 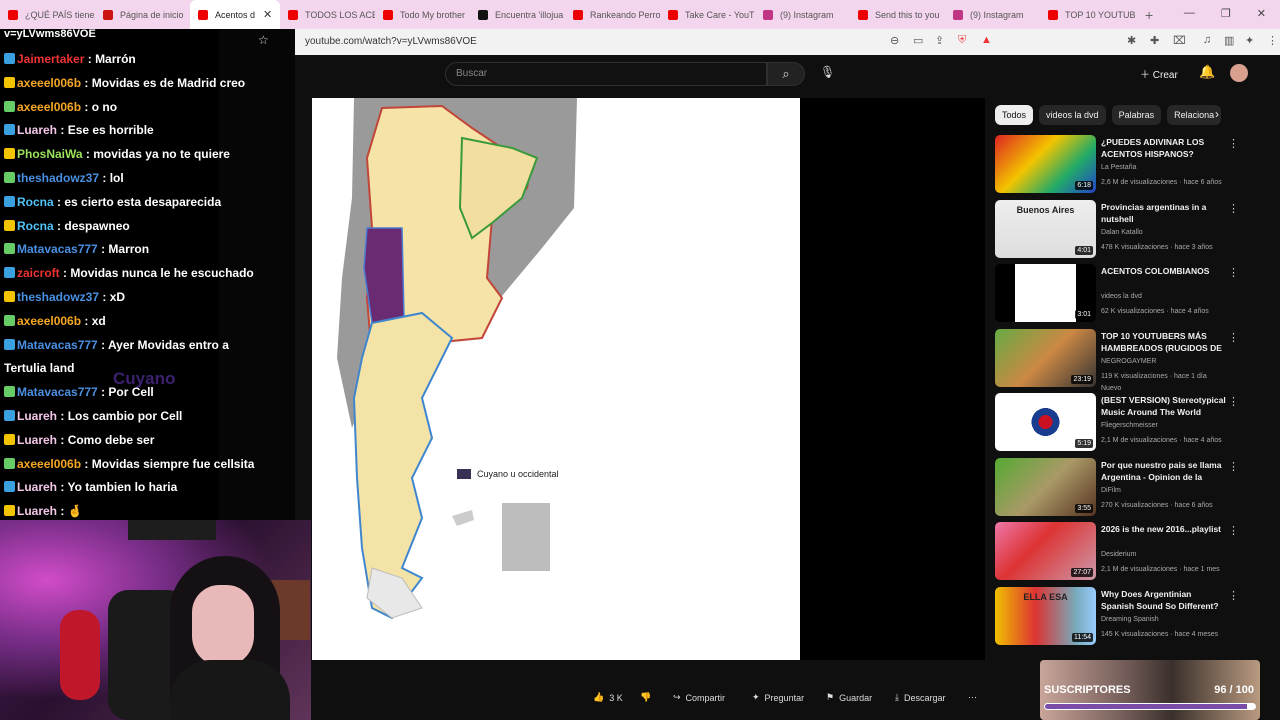 What do you see at coordinates (1239, 73) in the screenshot?
I see `account-avatar` at bounding box center [1239, 73].